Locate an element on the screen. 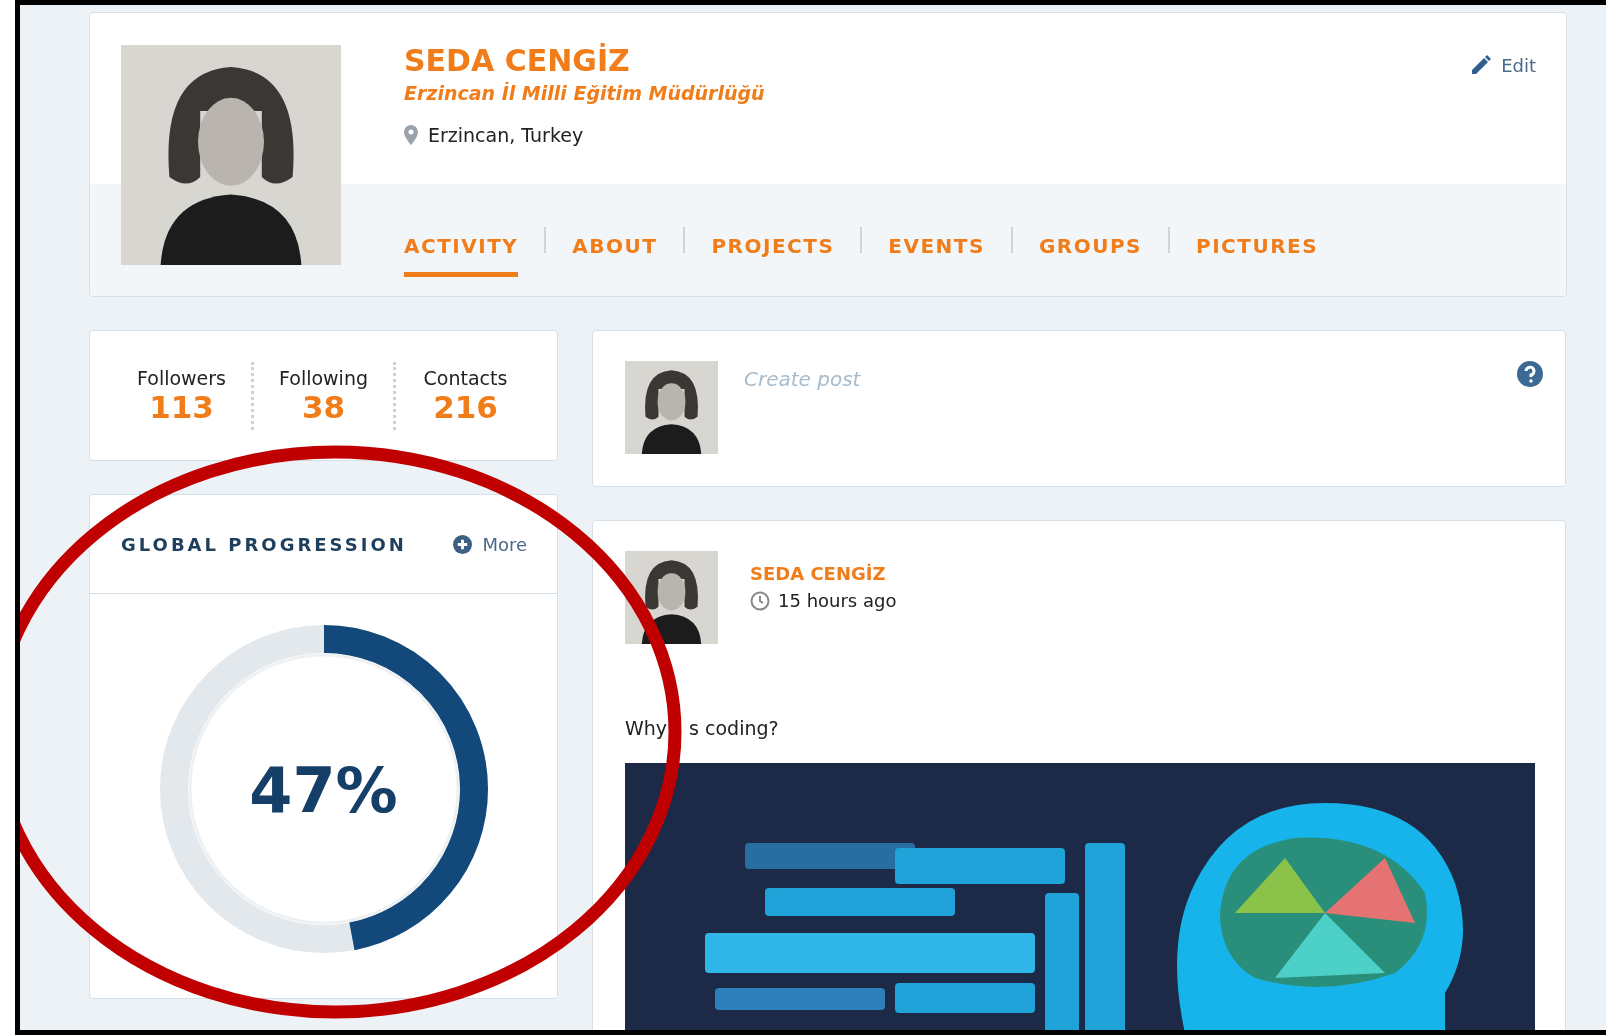 The height and width of the screenshot is (1035, 1606). stat-label: Contacts is located at coordinates (465, 377).